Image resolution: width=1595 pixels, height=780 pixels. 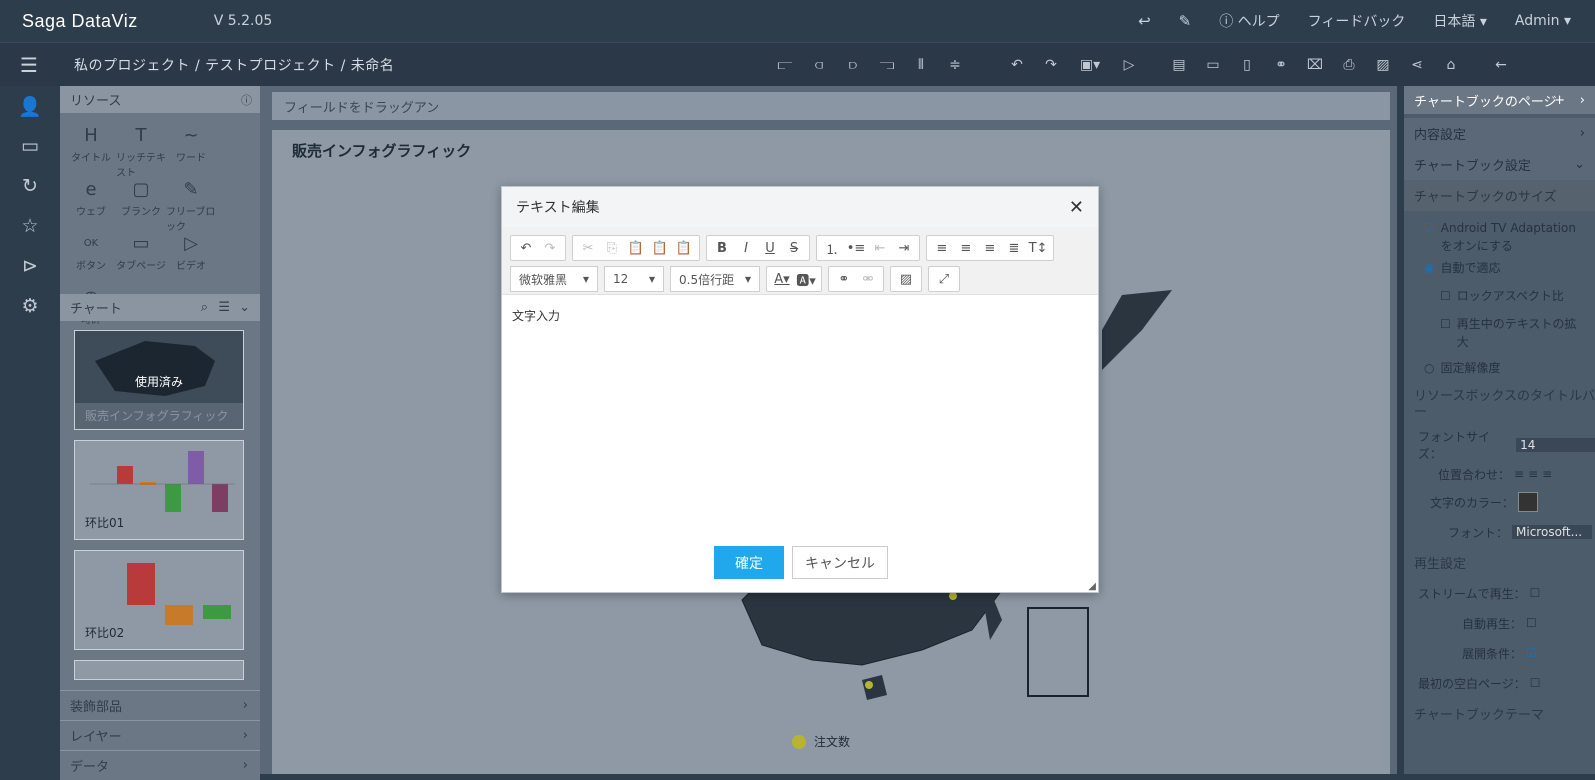 What do you see at coordinates (1555, 445) in the screenshot?
I see `font-size-input: 14` at bounding box center [1555, 445].